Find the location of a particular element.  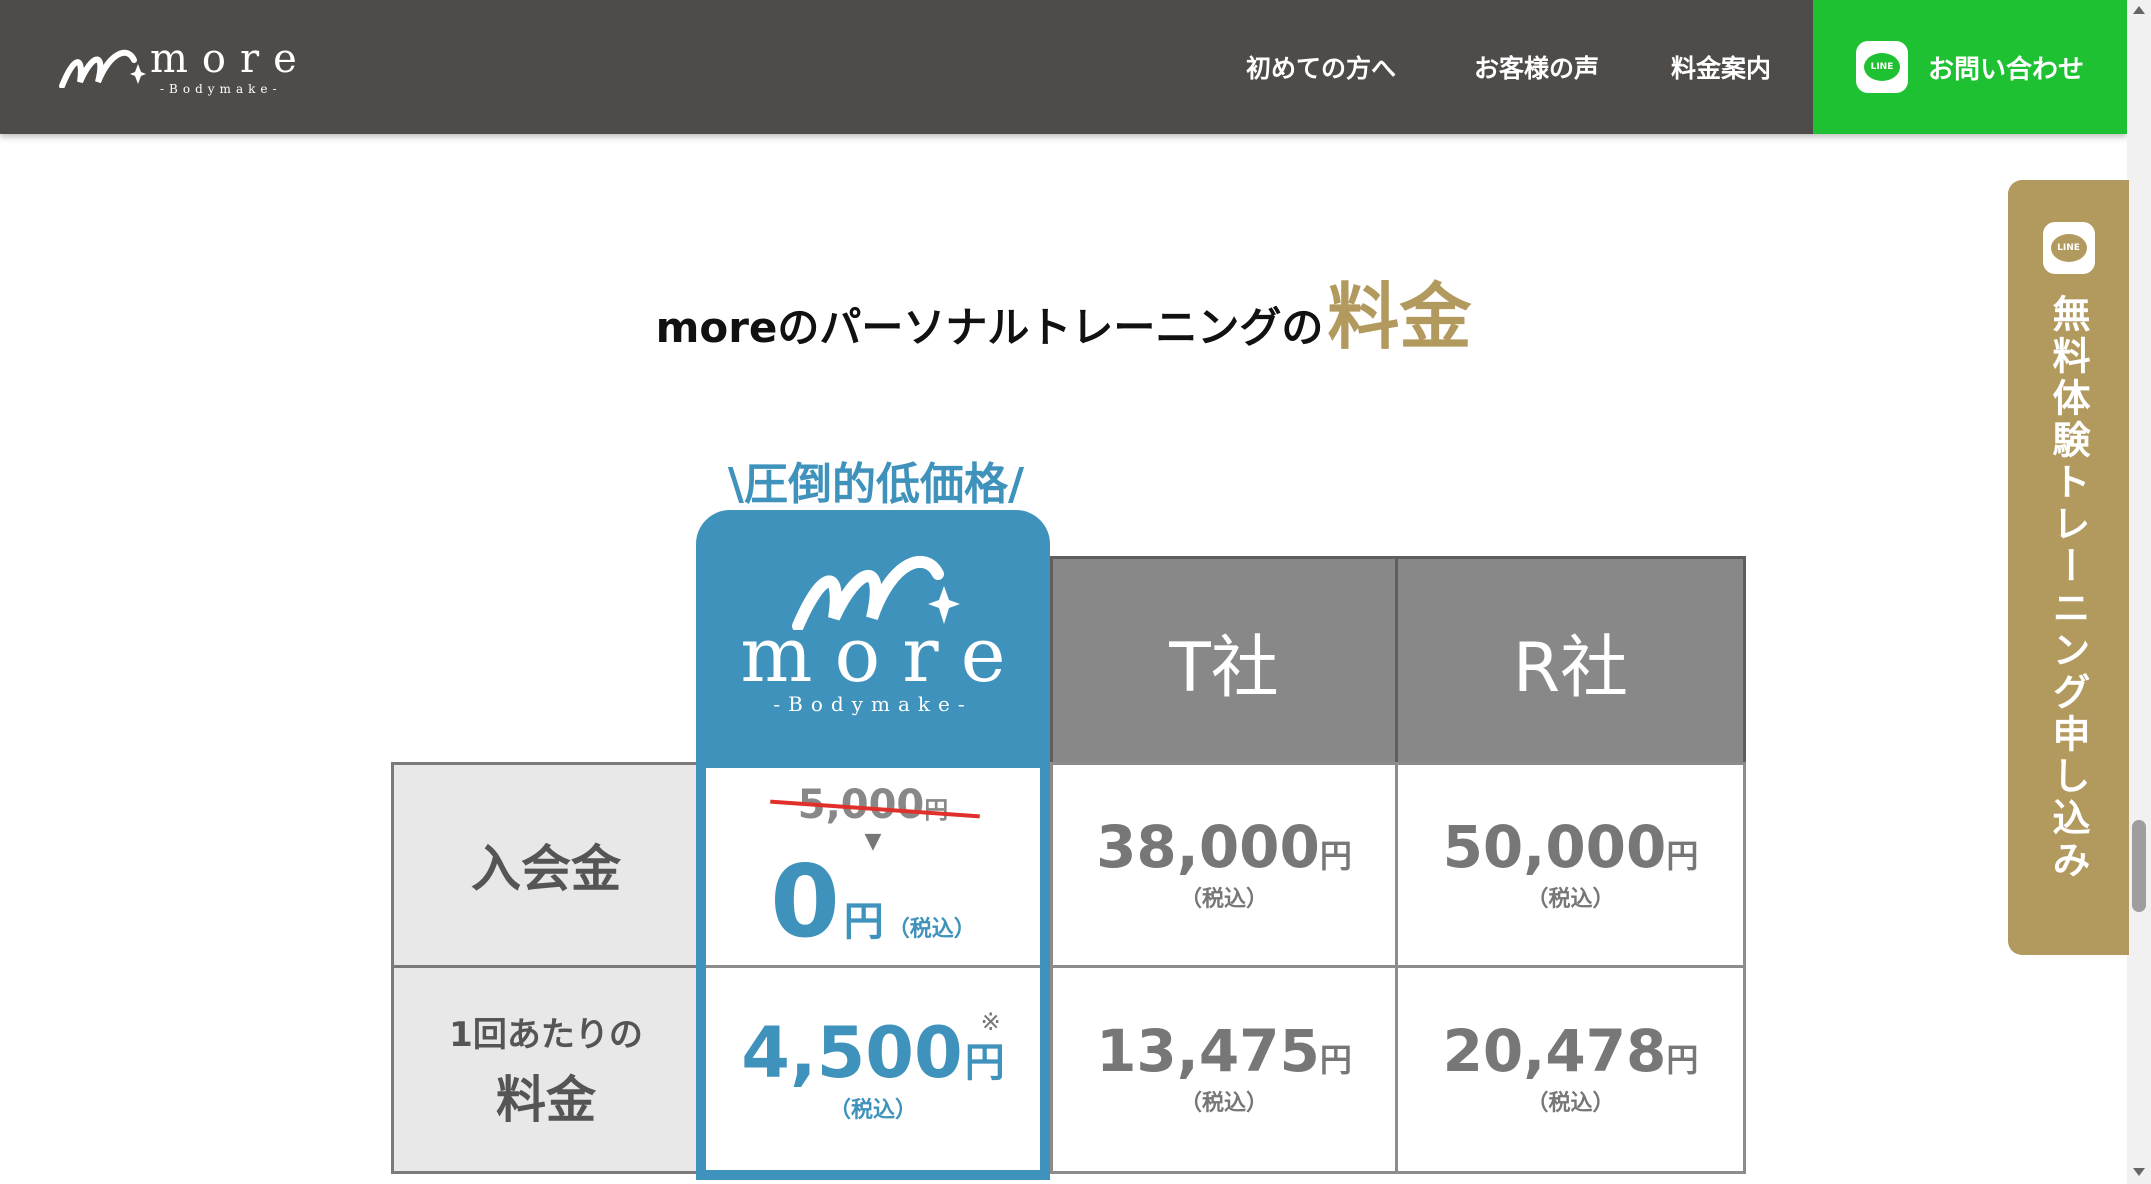

price-value: 13,475 is located at coordinates (1208, 1051).